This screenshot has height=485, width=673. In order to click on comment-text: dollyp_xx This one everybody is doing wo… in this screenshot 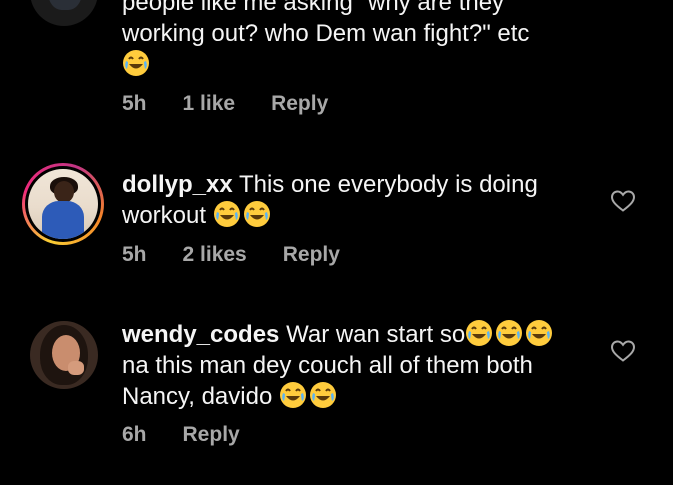, I will do `click(352, 200)`.